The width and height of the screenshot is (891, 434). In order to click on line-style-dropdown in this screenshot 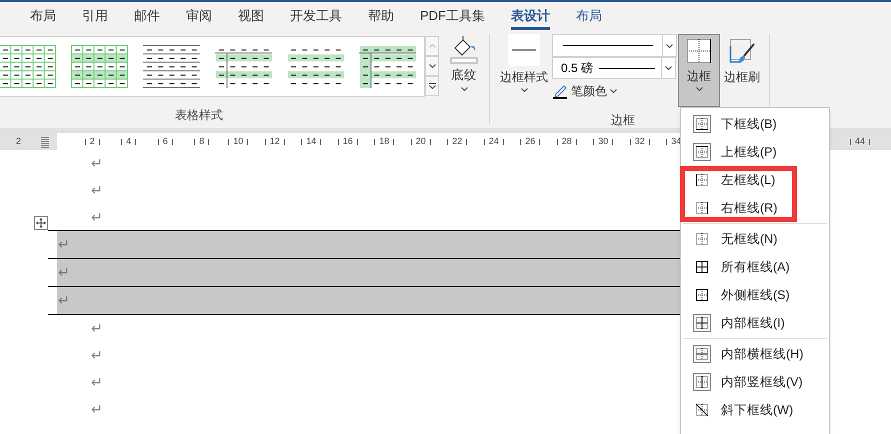, I will do `click(614, 45)`.